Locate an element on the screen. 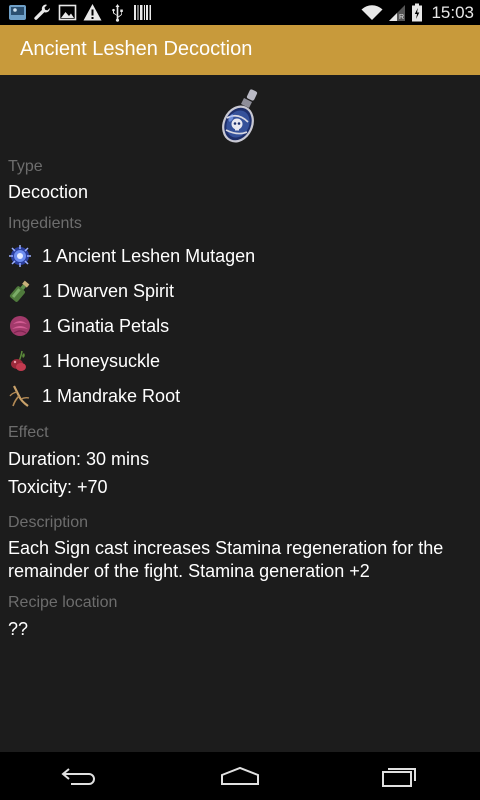  ingredient-item: 1 Ginatia Petals is located at coordinates (238, 326).